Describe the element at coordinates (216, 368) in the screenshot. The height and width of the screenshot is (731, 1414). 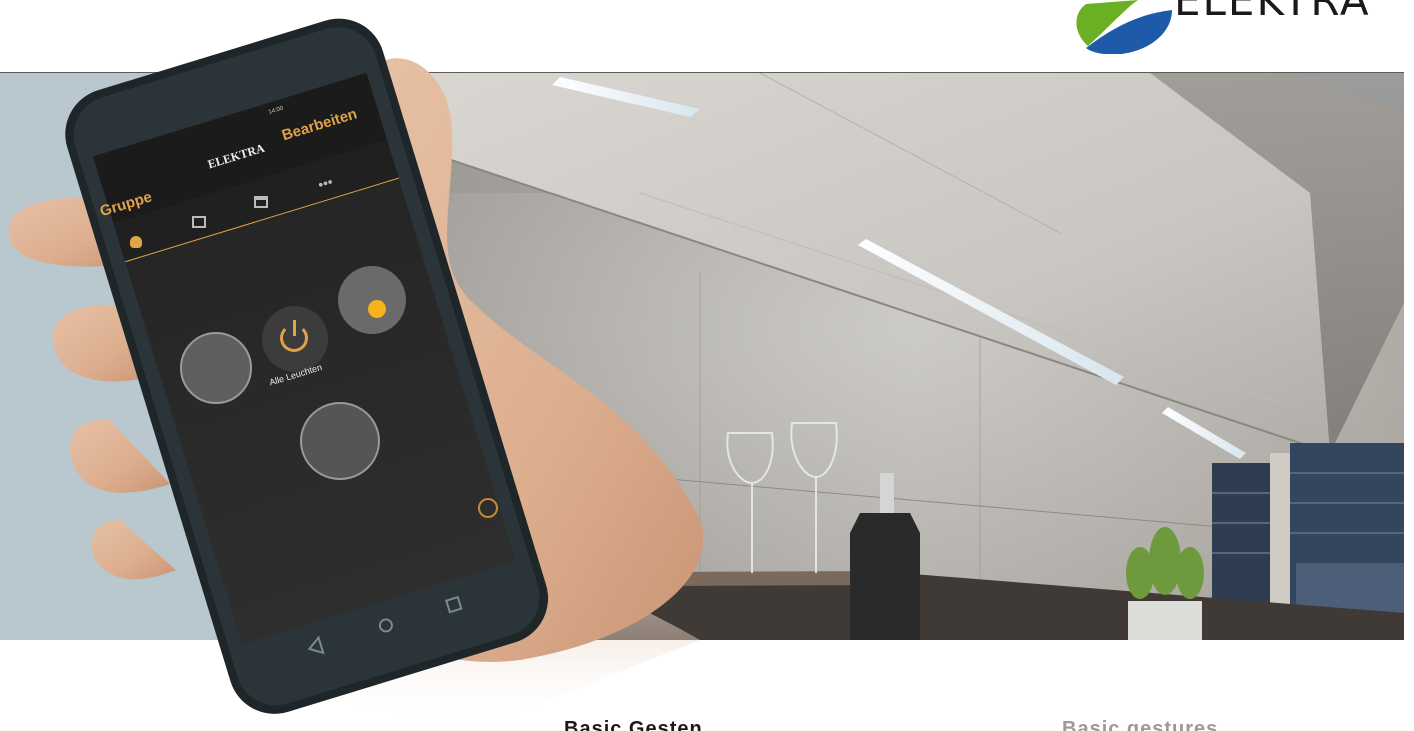
I see `light-bar-icon` at that location.